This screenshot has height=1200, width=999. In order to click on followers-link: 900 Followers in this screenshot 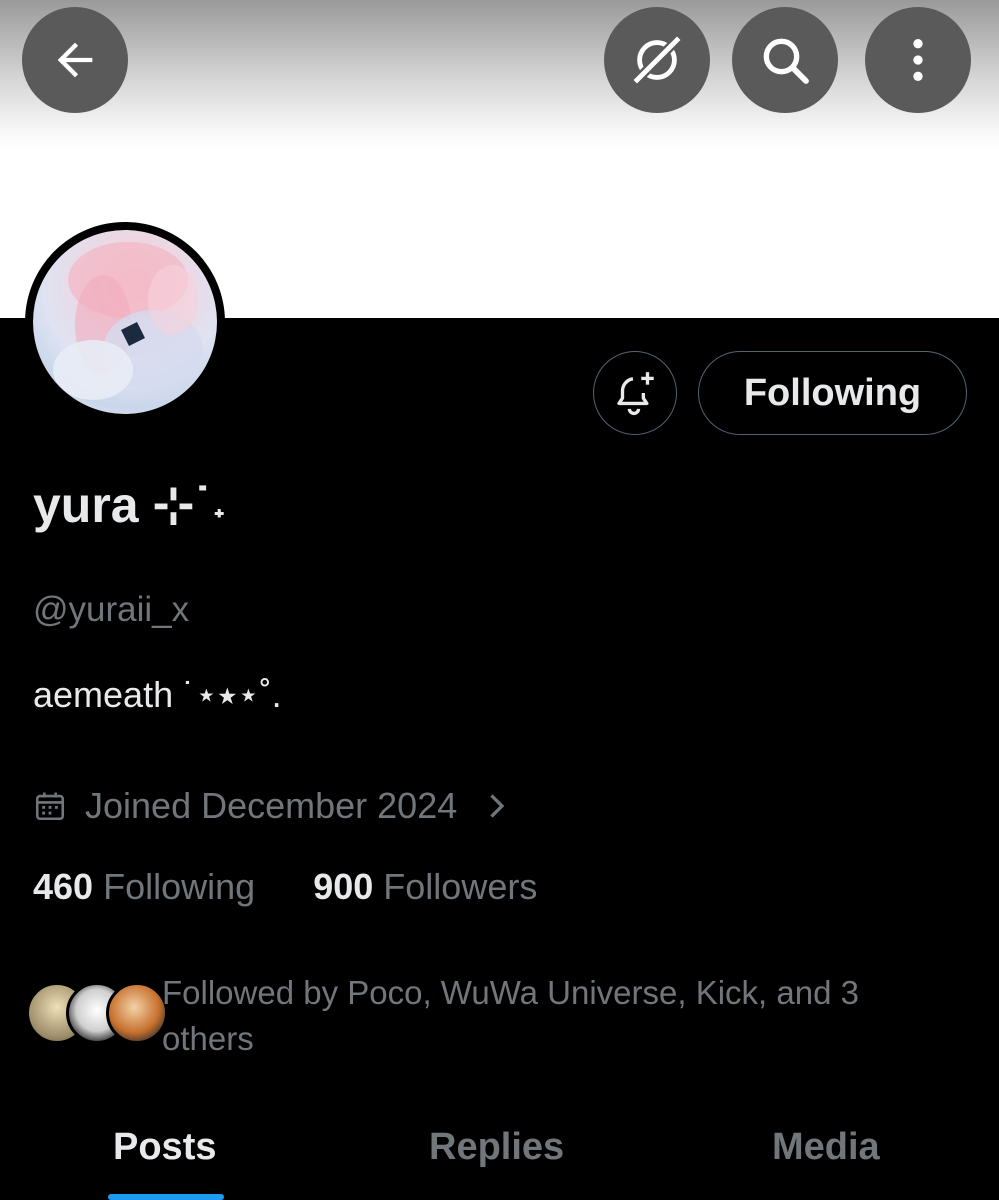, I will do `click(425, 886)`.